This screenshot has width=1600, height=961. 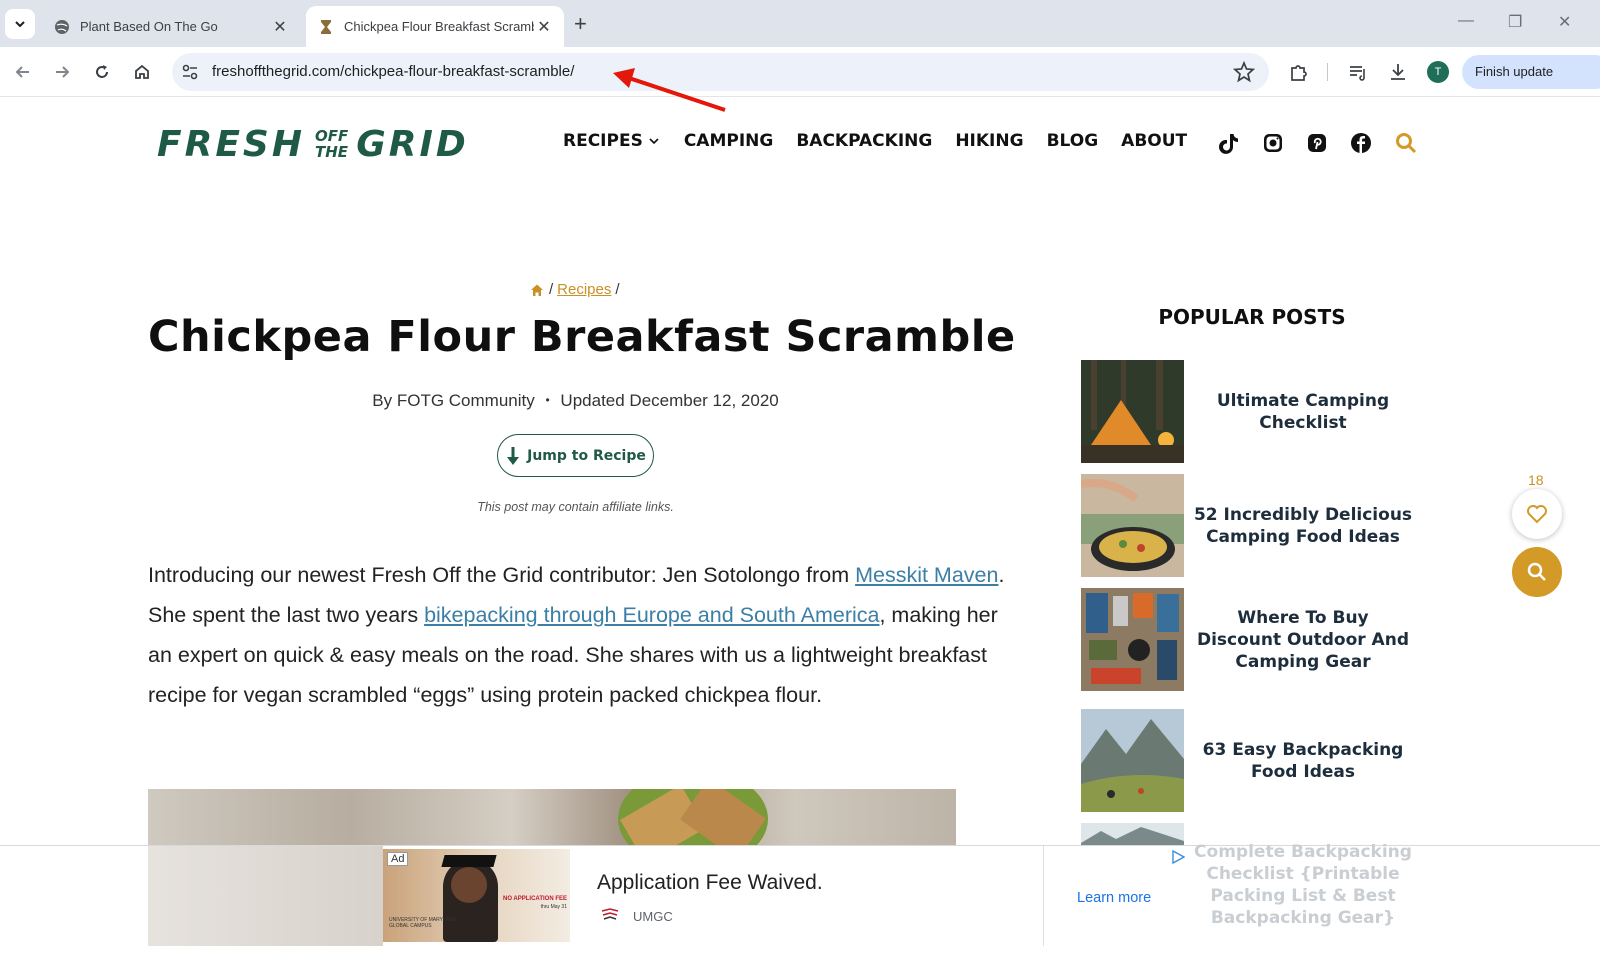 What do you see at coordinates (1515, 22) in the screenshot?
I see `restore-icon: ❐` at bounding box center [1515, 22].